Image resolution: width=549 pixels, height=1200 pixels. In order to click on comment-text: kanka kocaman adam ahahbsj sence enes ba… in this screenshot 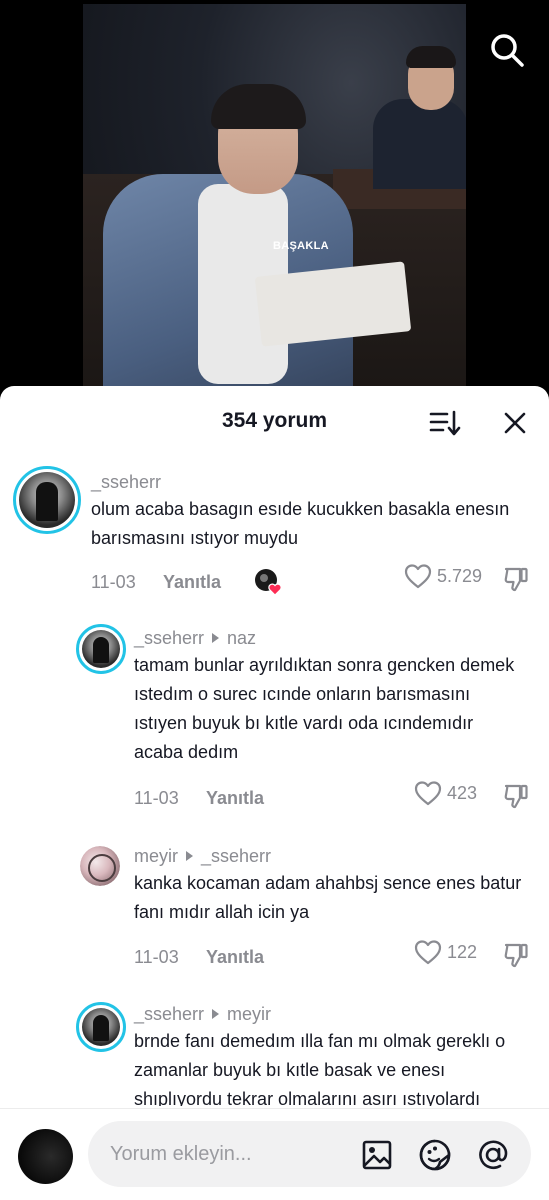, I will do `click(328, 897)`.